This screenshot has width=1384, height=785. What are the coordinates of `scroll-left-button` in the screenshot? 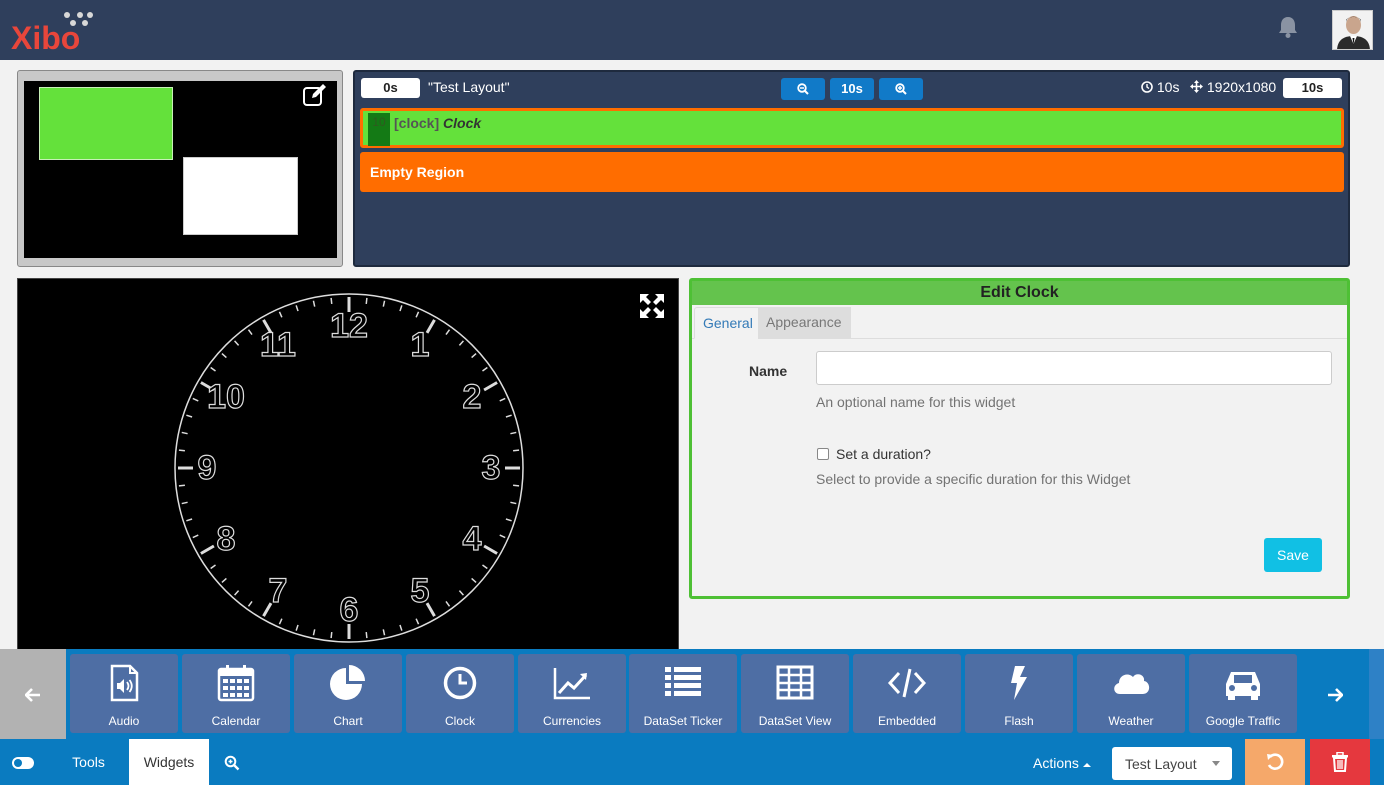 It's located at (33, 694).